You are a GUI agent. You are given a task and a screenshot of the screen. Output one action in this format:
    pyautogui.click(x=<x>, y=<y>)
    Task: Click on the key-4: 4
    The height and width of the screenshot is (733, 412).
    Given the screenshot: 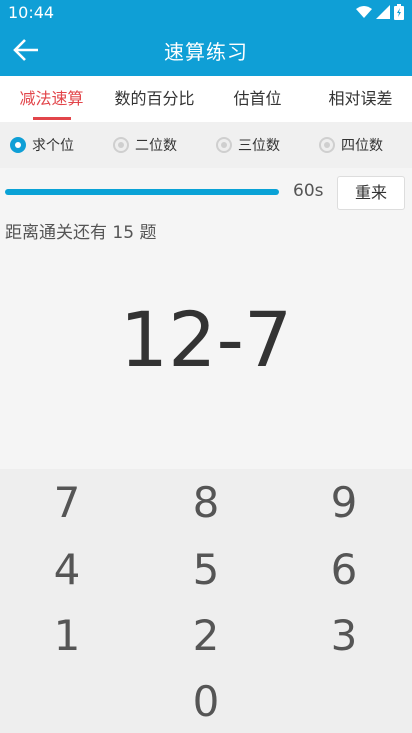 What is the action you would take?
    pyautogui.click(x=67, y=570)
    